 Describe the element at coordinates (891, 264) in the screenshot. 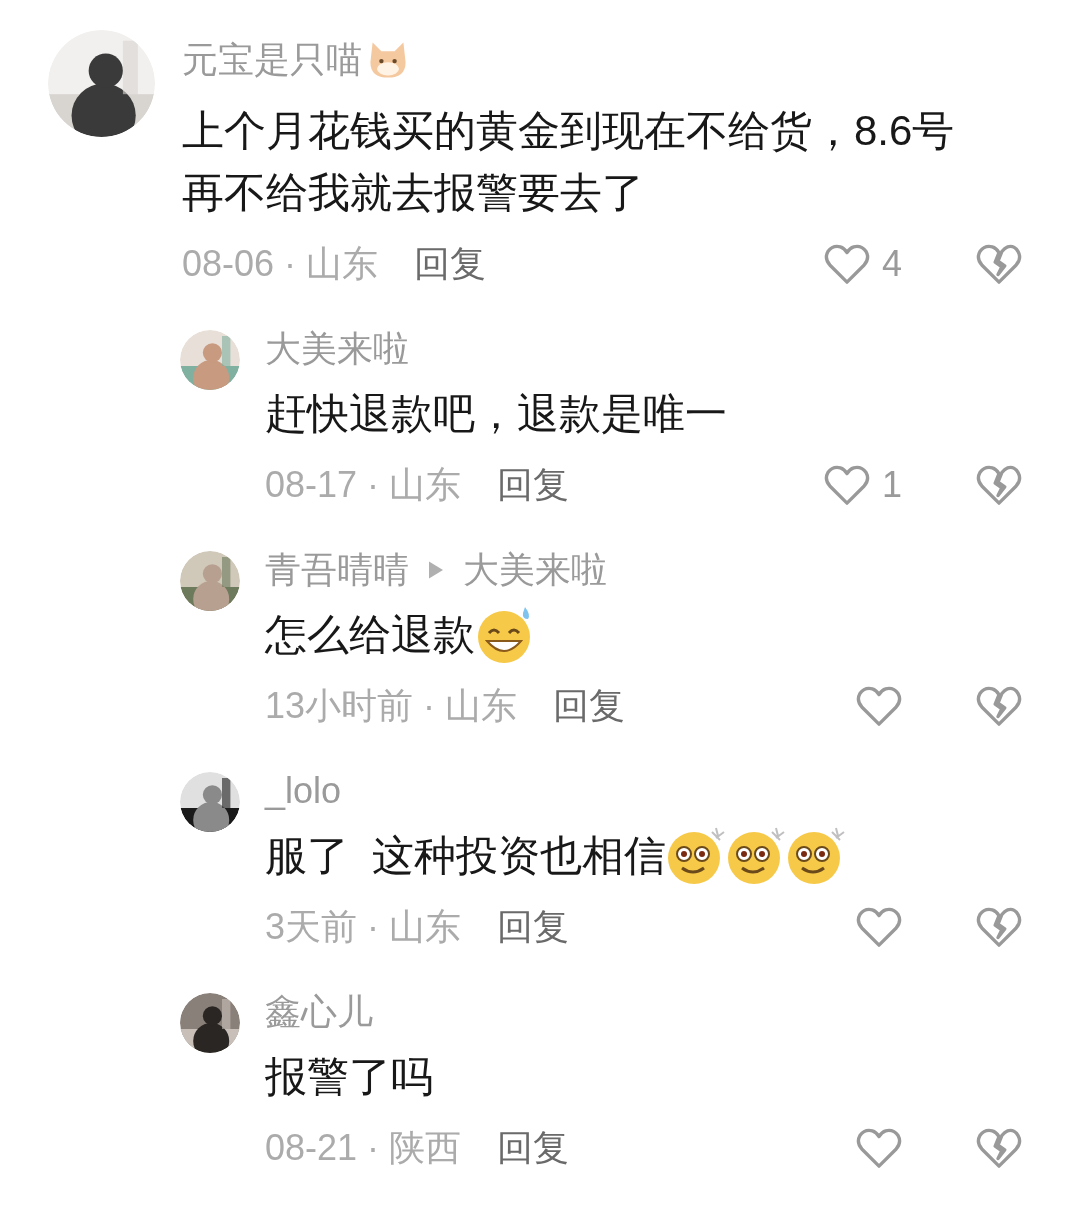

I see `like-count: 4` at that location.